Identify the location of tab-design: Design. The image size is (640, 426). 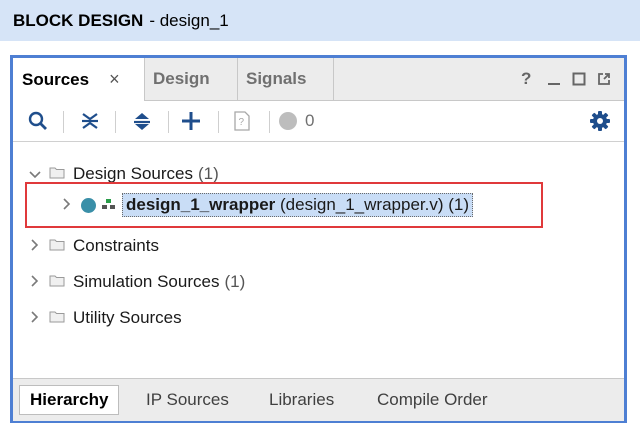
(191, 79).